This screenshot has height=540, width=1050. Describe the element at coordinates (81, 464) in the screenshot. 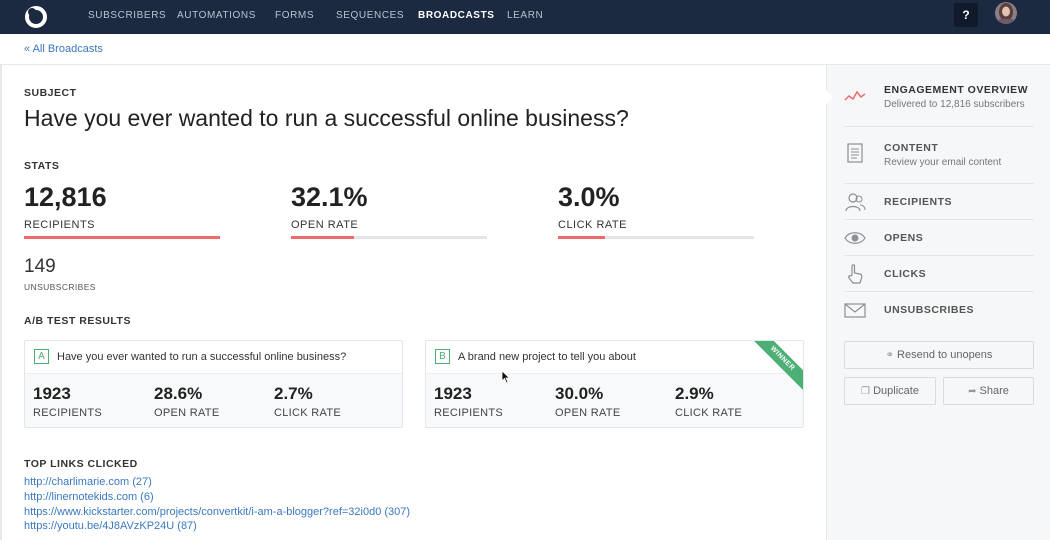

I see `top-links-label: TOP LINKS CLICKED` at that location.